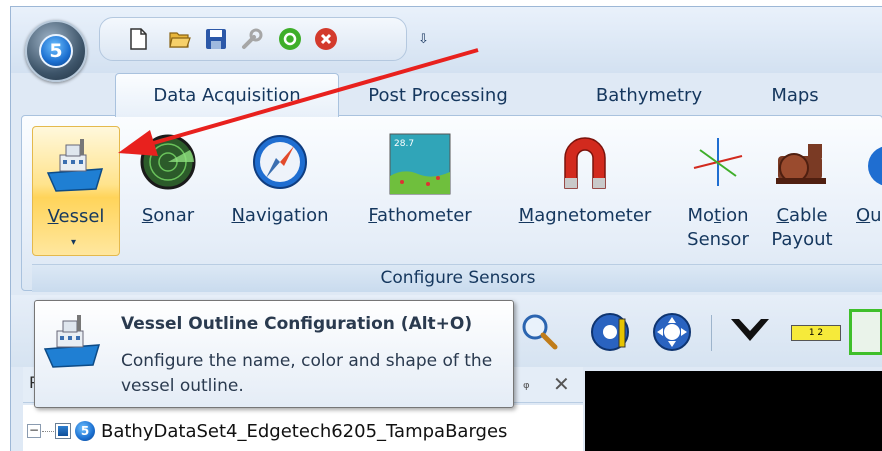 This screenshot has height=451, width=882. What do you see at coordinates (53, 216) in the screenshot?
I see `vessel-mnemonic: V` at bounding box center [53, 216].